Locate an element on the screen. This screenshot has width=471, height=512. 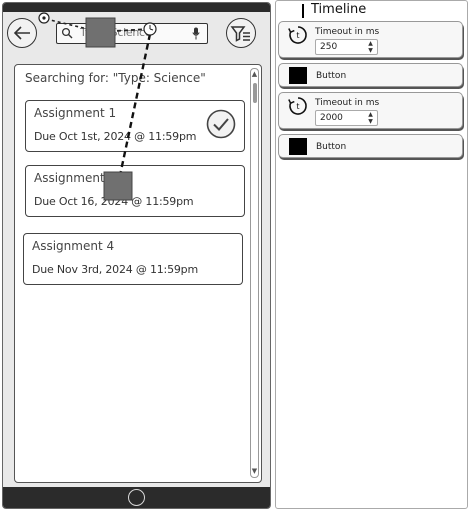
filter-icon is located at coordinates (240, 33).